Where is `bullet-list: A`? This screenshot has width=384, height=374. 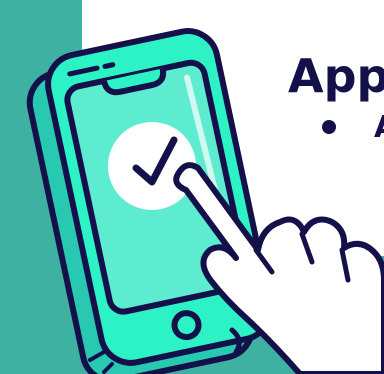 bullet-list: A is located at coordinates (353, 128).